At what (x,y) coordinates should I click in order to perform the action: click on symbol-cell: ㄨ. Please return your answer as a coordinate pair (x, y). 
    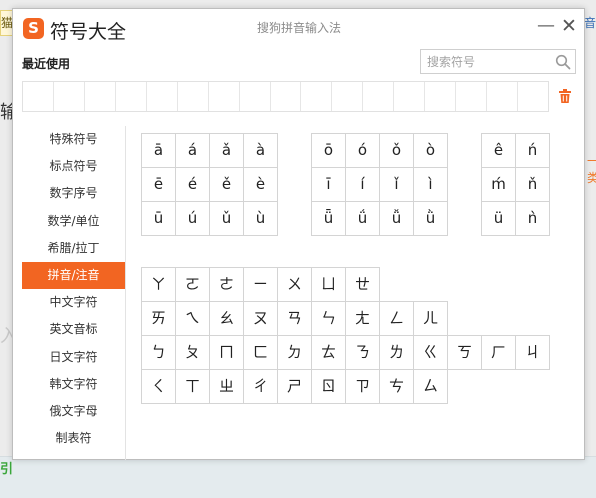
    Looking at the image, I should click on (295, 285).